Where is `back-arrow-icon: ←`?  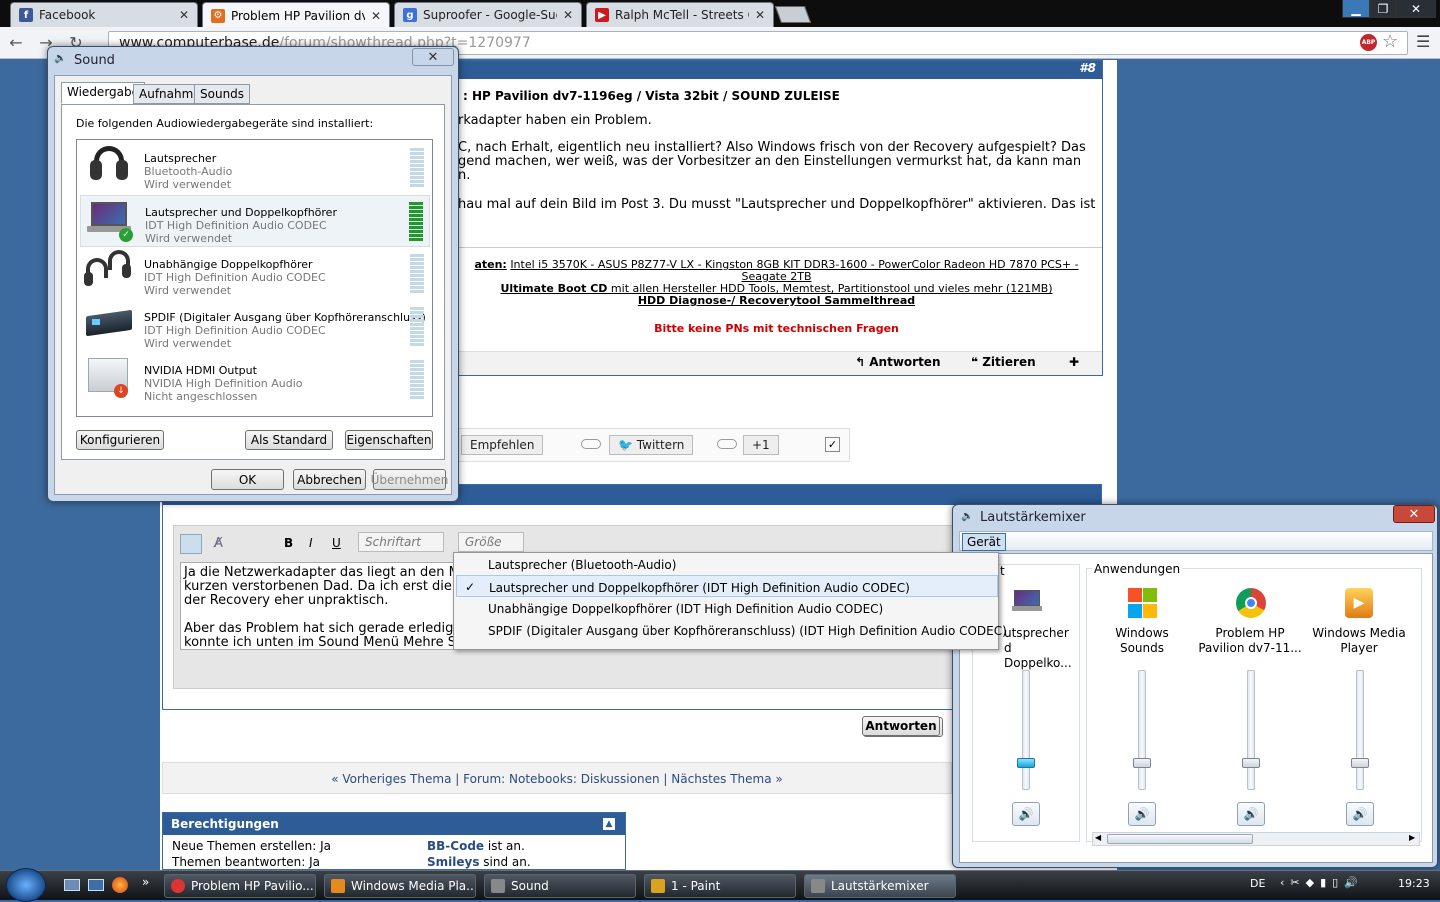 back-arrow-icon: ← is located at coordinates (16, 42).